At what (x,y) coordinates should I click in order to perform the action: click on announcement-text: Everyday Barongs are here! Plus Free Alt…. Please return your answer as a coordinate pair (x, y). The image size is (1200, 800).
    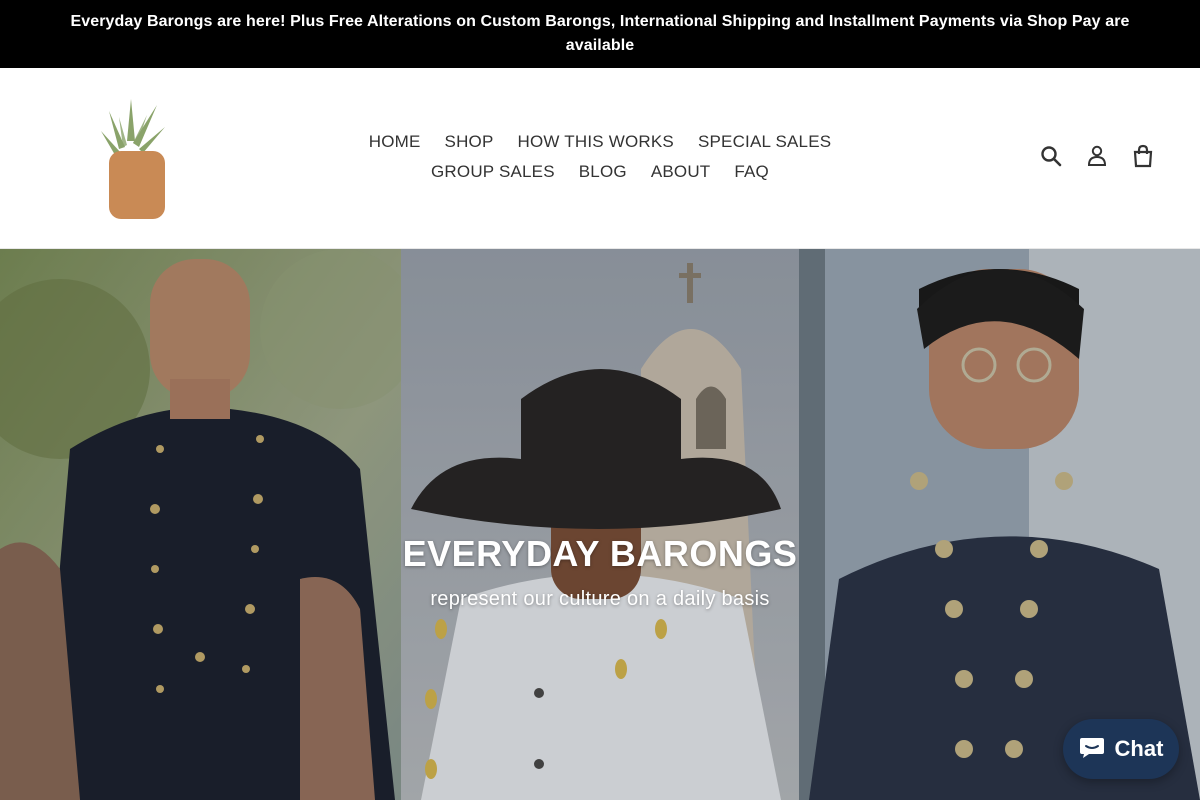
    Looking at the image, I should click on (600, 33).